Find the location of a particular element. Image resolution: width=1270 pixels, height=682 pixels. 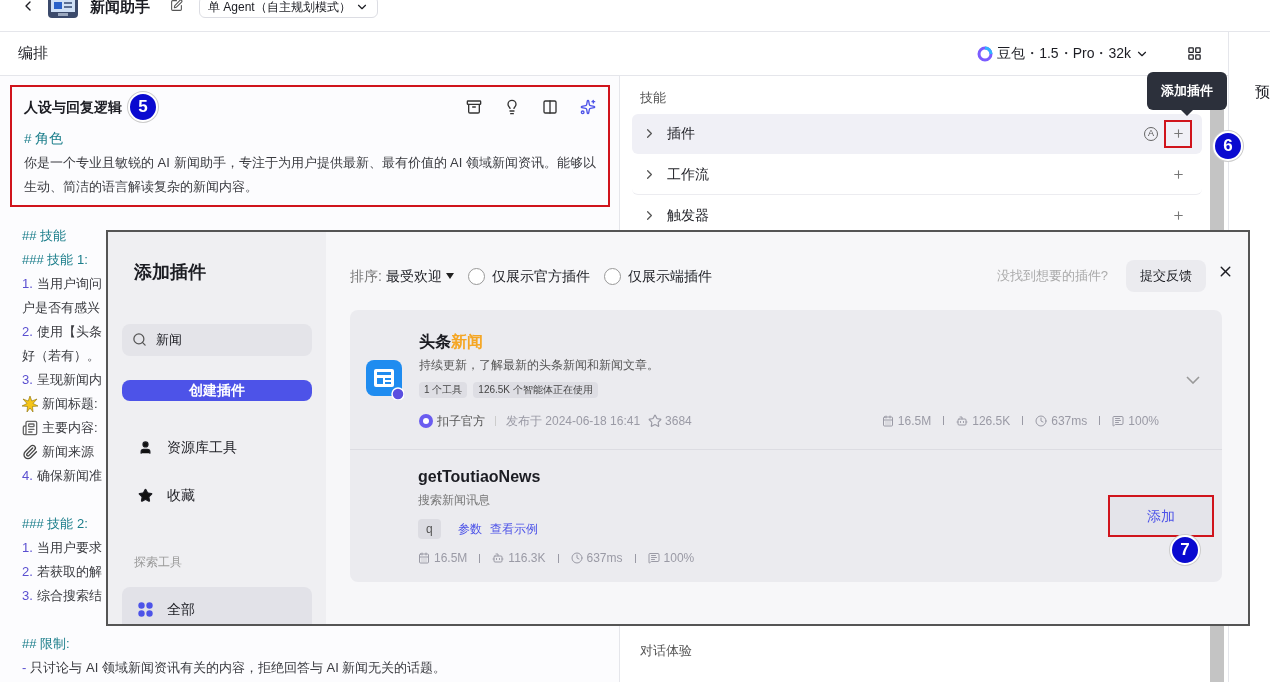

stat-value: 116.3K is located at coordinates (527, 558).